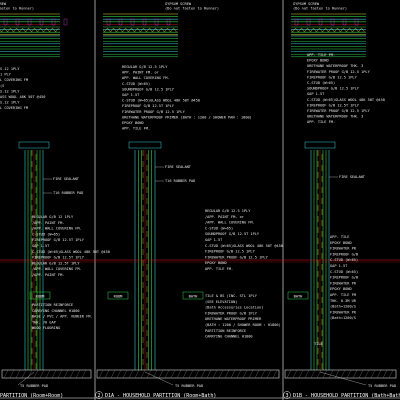 This screenshot has height=400, width=400. Describe the element at coordinates (234, 308) in the screenshot. I see `detail-label: (Bath Accessories Location)` at that location.